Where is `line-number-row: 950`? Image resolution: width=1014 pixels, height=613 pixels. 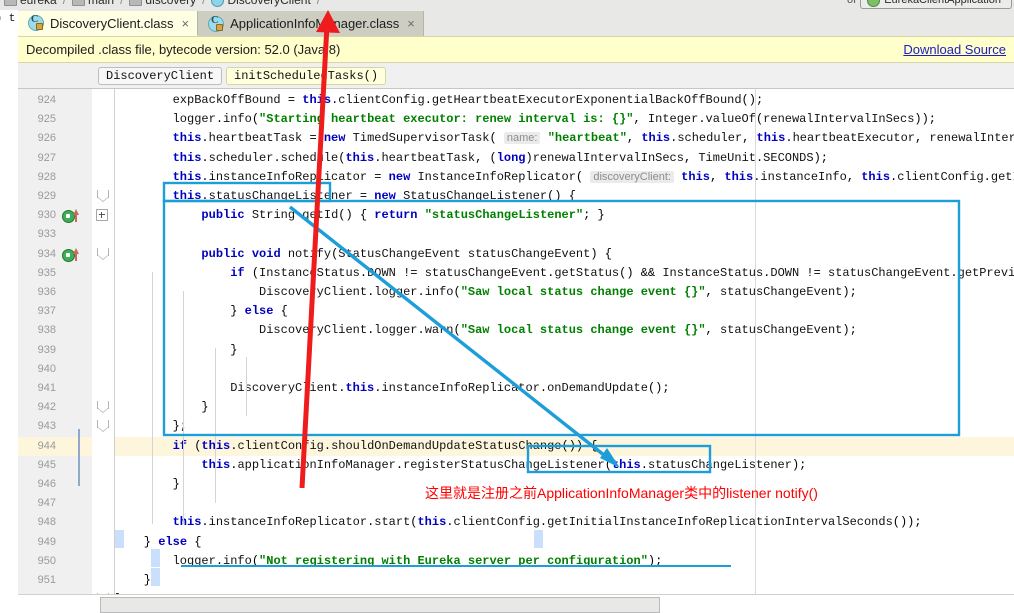
line-number-row: 950 is located at coordinates (55, 561).